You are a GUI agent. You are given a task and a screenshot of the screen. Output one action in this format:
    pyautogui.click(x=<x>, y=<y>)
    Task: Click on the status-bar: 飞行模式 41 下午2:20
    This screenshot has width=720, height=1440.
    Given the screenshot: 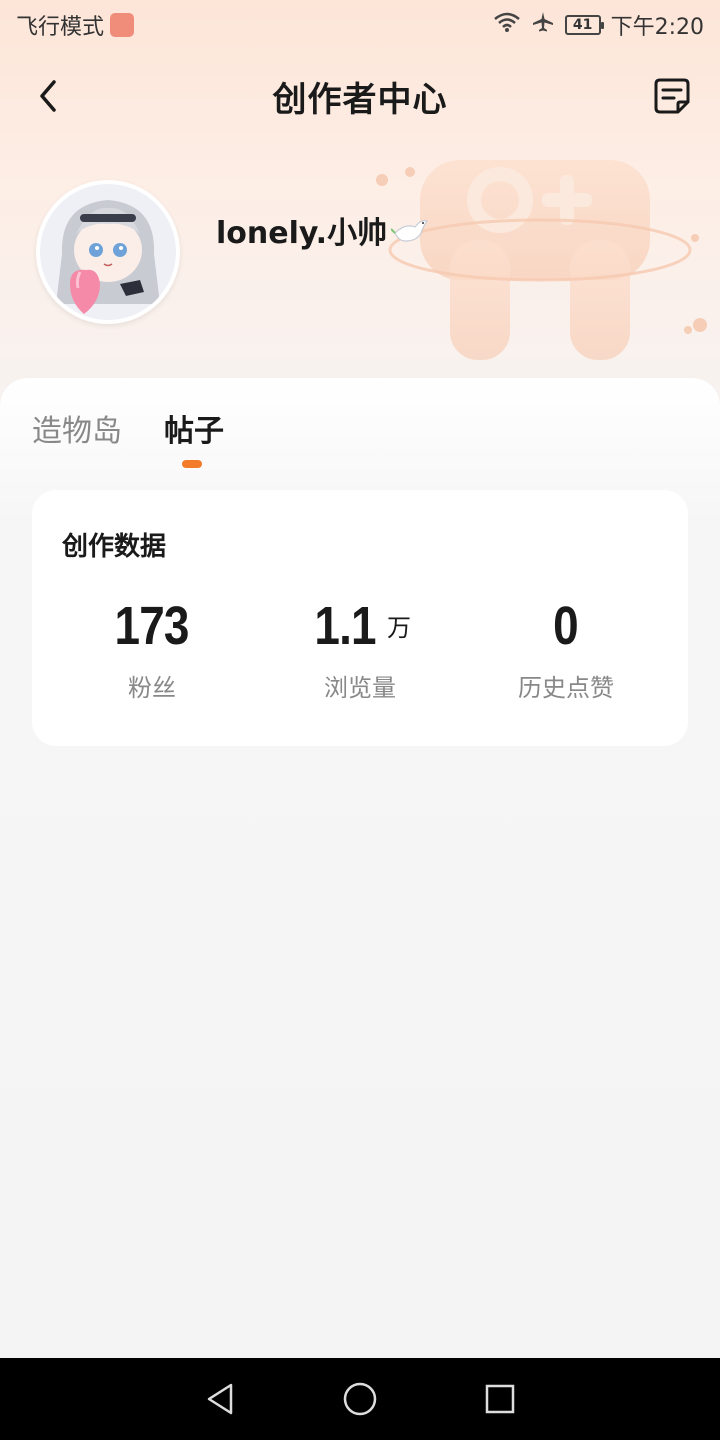 What is the action you would take?
    pyautogui.click(x=360, y=25)
    